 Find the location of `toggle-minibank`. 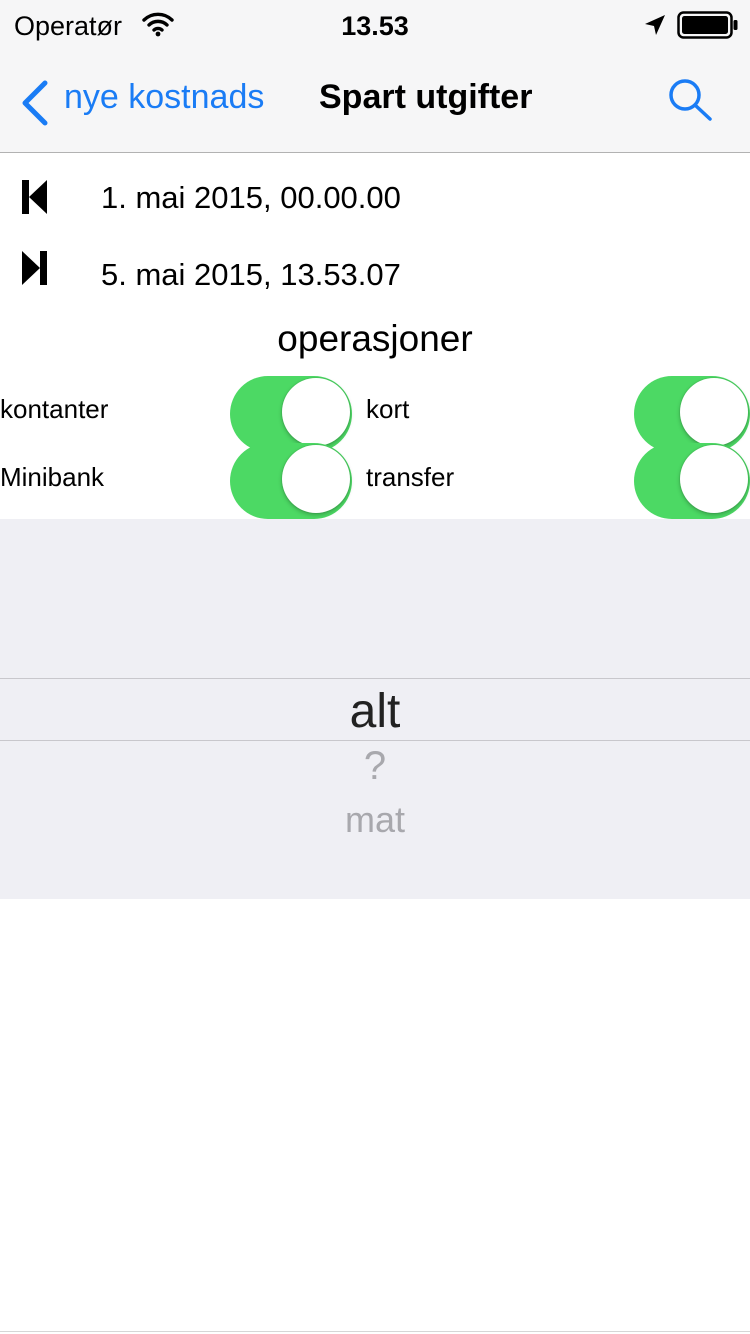

toggle-minibank is located at coordinates (291, 481).